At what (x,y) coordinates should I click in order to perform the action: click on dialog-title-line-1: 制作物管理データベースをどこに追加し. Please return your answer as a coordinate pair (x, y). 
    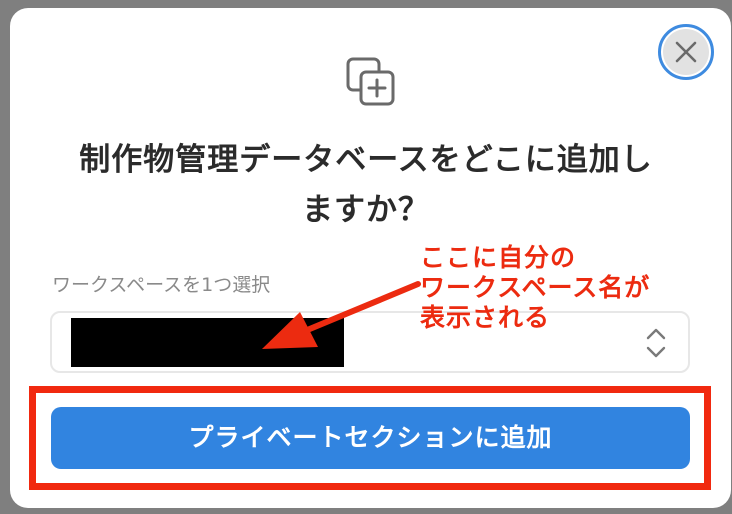
    Looking at the image, I should click on (366, 160).